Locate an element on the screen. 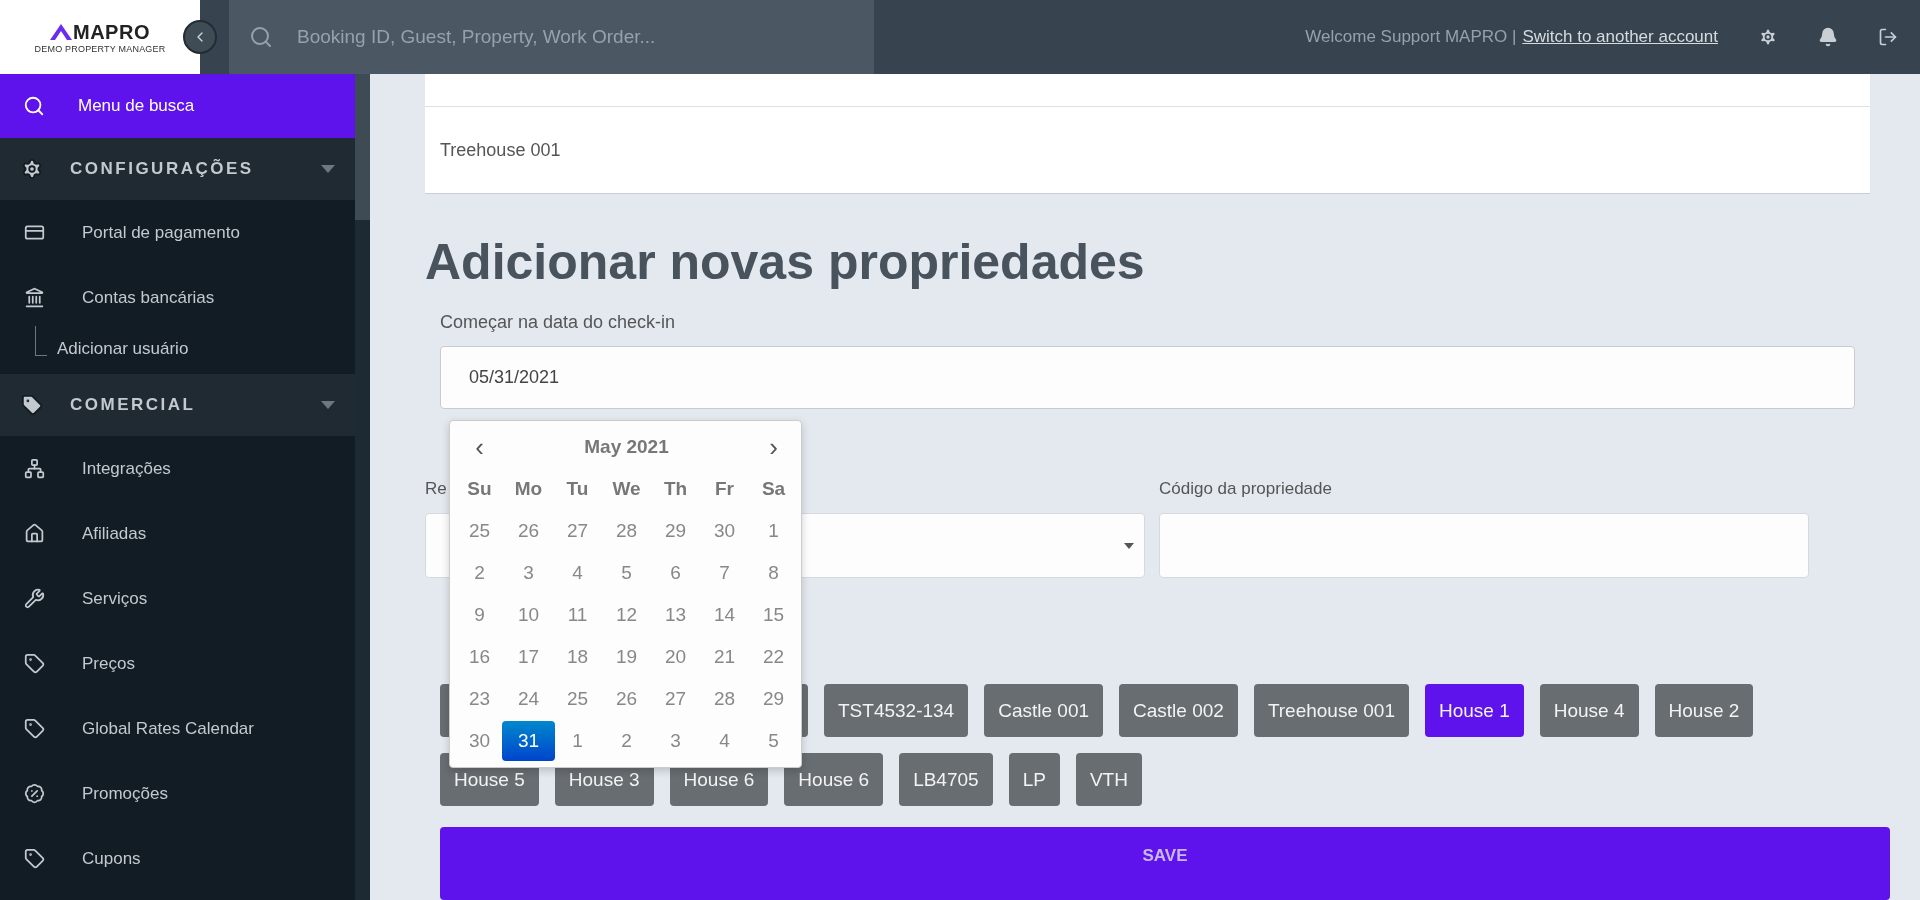  weekday-label: Tu is located at coordinates (577, 489).